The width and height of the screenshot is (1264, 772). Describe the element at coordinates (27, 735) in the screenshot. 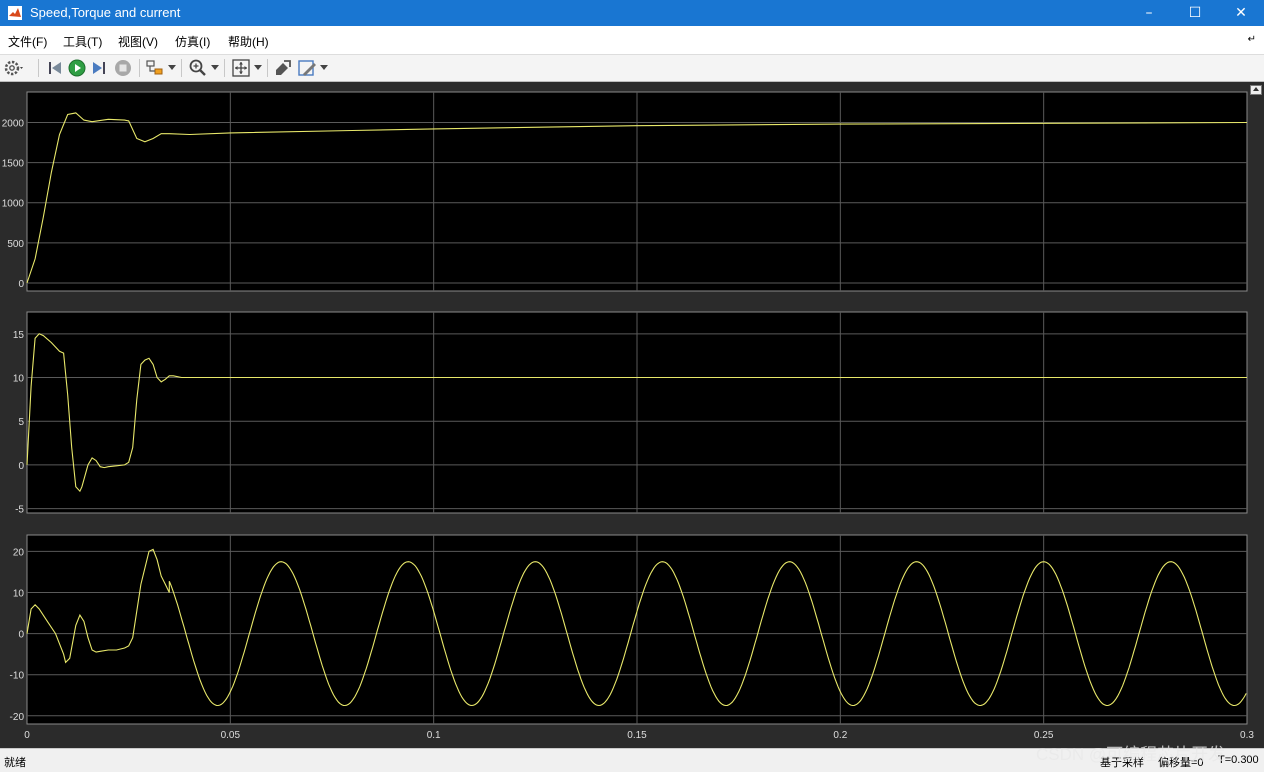

I see `x-tick-label: 0` at that location.